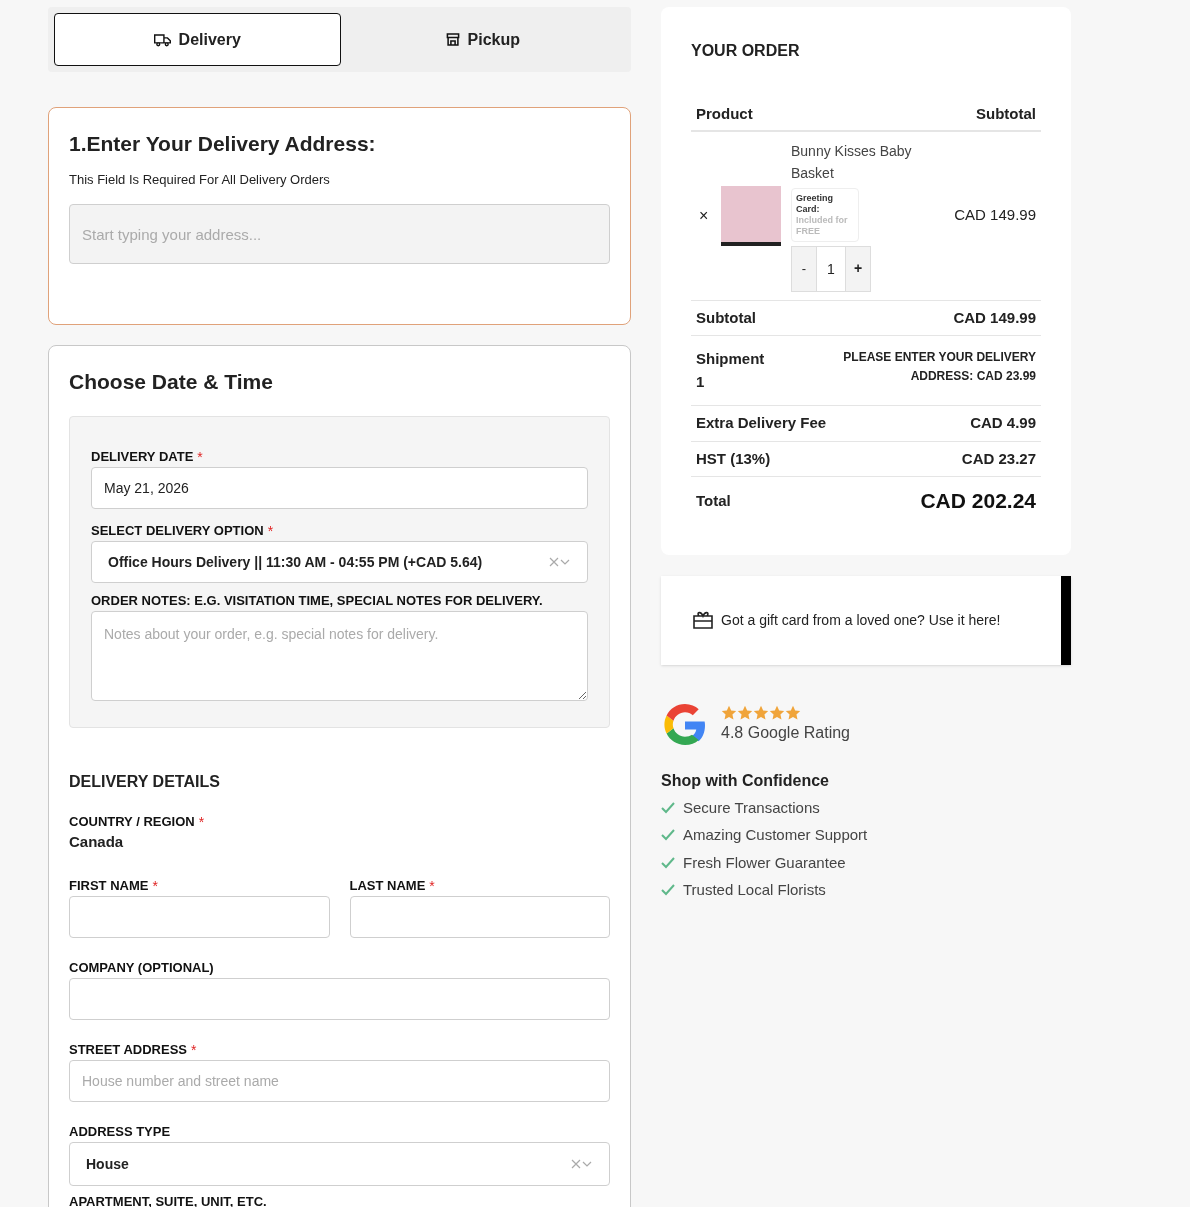 The image size is (1190, 1207). I want to click on street-address-field: House number and street name, so click(339, 1081).